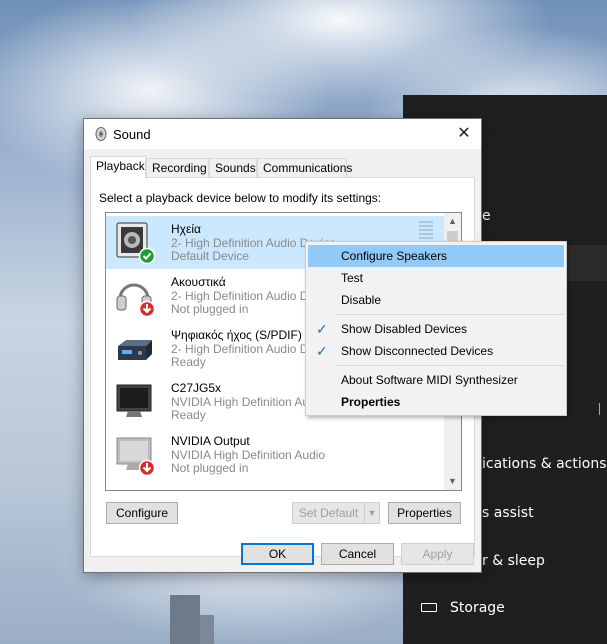  What do you see at coordinates (437, 554) in the screenshot?
I see `apply-button: Apply` at bounding box center [437, 554].